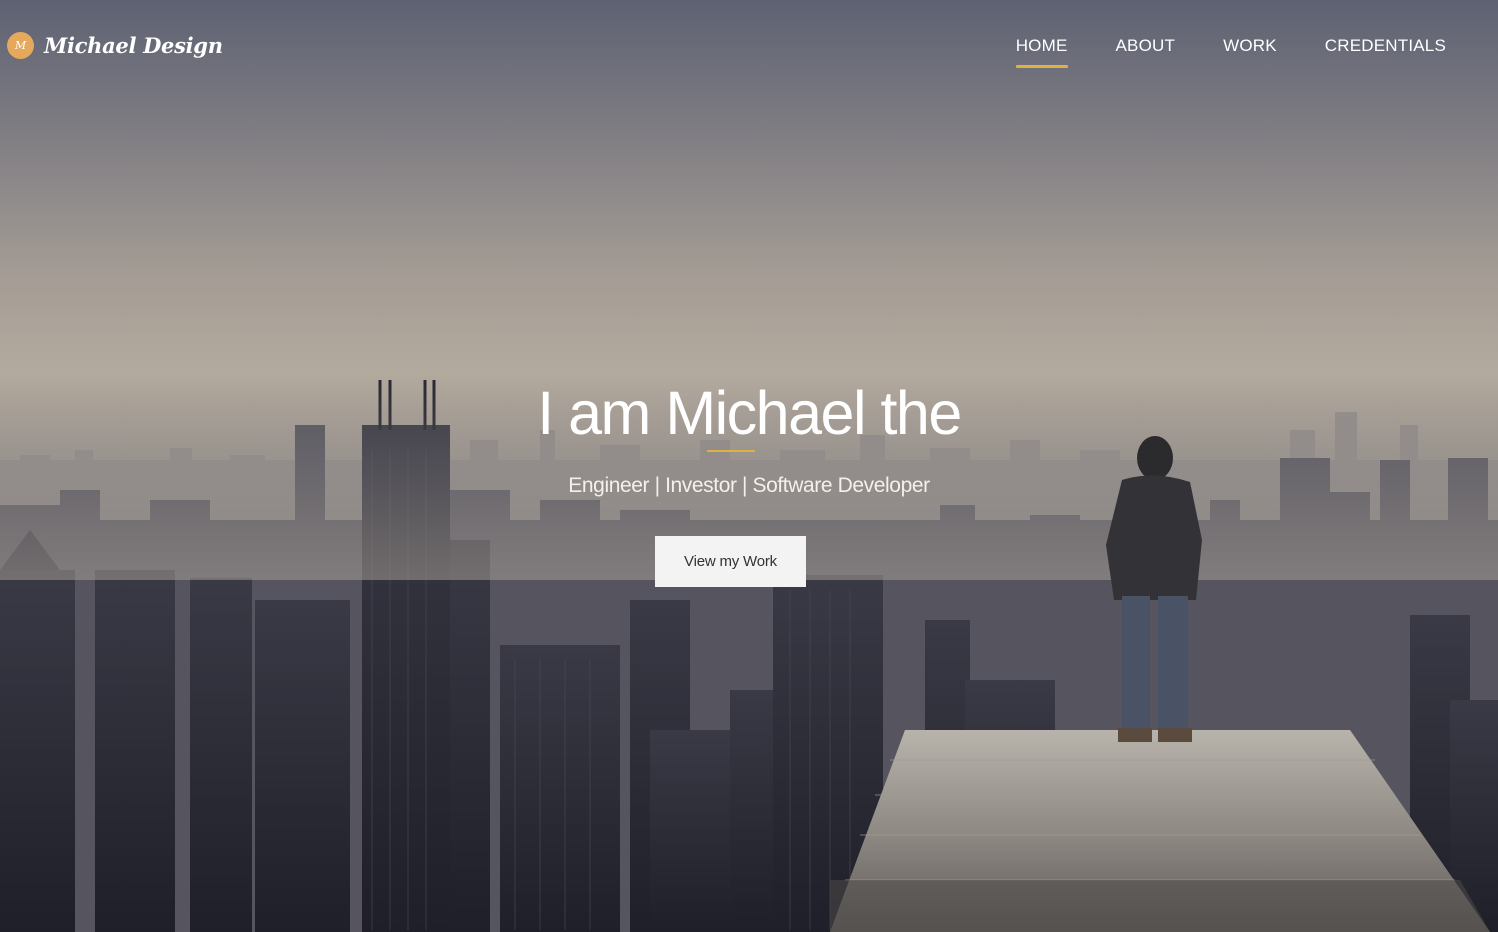 Image resolution: width=1498 pixels, height=932 pixels. What do you see at coordinates (20, 45) in the screenshot?
I see `logo-badge-icon: M` at bounding box center [20, 45].